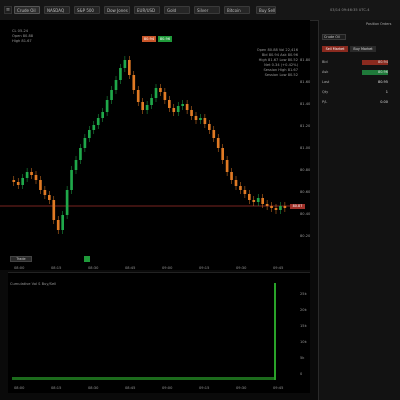  Describe the element at coordinates (281, 65) in the screenshot. I see `chart-right-info-3: Net 0.34 (+0.42%)` at that location.